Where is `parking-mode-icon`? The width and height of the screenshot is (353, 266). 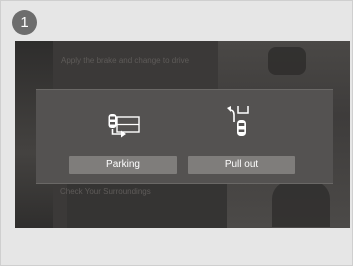 parking-mode-icon is located at coordinates (124, 126).